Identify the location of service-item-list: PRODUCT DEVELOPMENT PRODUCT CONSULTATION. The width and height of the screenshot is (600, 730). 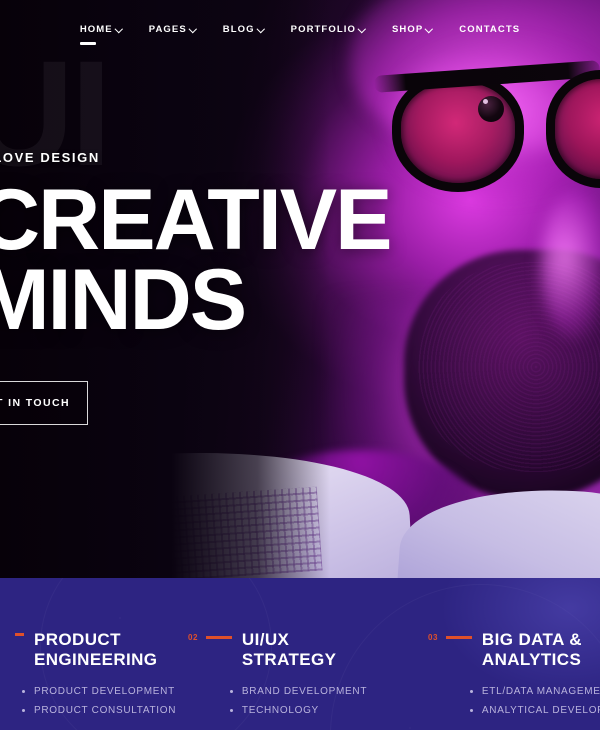
(105, 701).